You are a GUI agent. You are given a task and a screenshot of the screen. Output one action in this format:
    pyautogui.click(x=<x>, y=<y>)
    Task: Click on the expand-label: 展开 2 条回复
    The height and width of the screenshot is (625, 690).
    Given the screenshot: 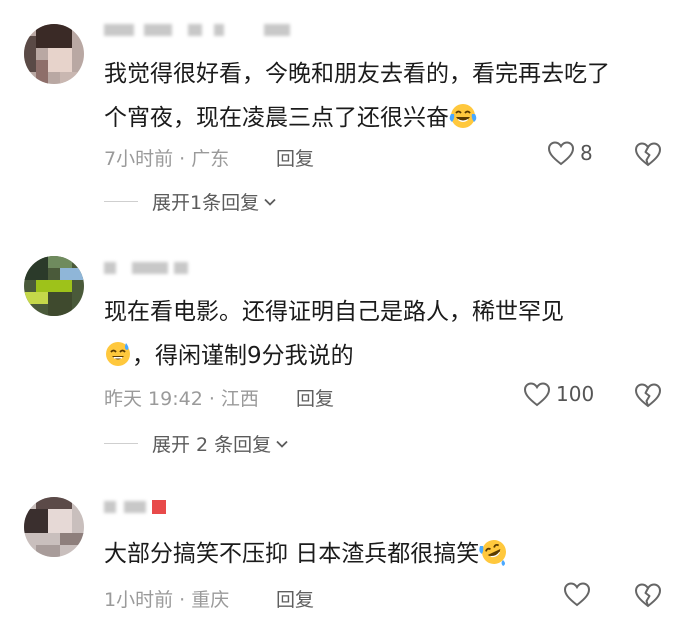 What is the action you would take?
    pyautogui.click(x=212, y=445)
    